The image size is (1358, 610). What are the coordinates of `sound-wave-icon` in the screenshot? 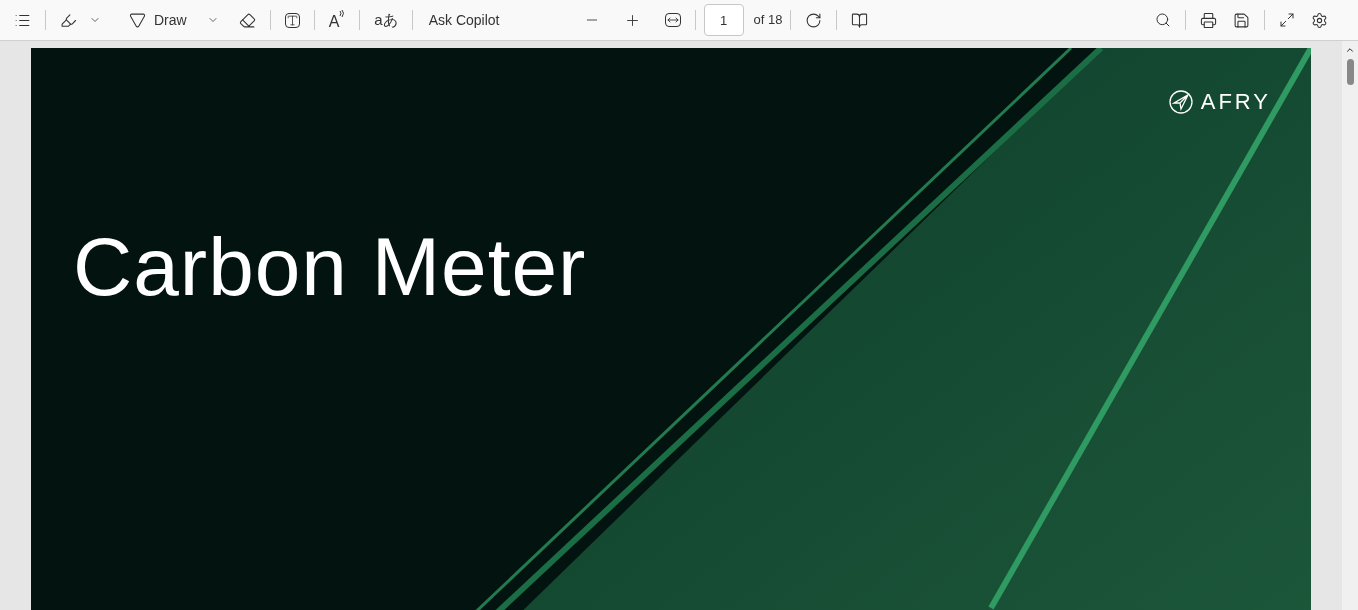 It's located at (342, 14).